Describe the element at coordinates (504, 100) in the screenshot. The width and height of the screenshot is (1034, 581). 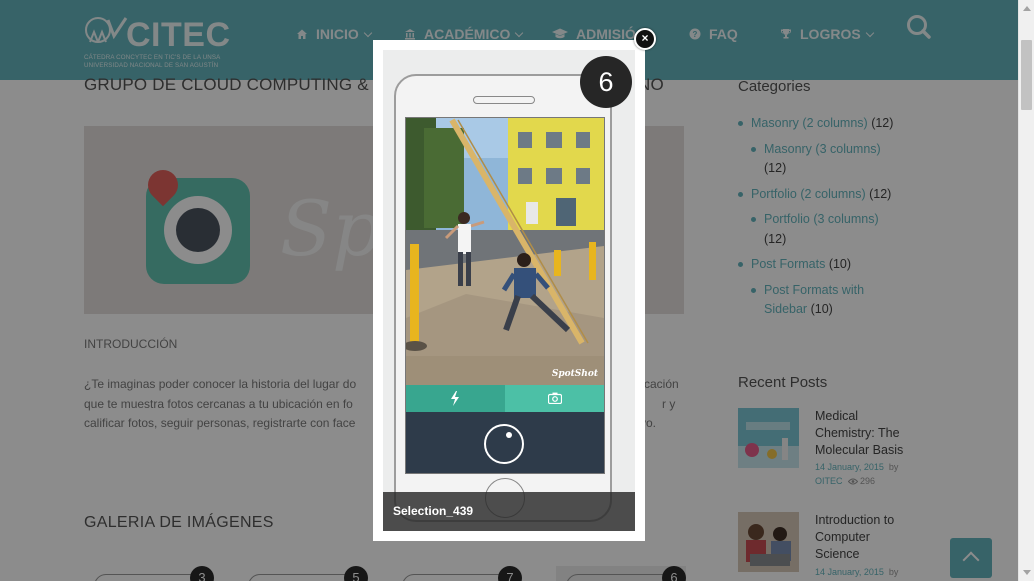
I see `phone-speaker` at that location.